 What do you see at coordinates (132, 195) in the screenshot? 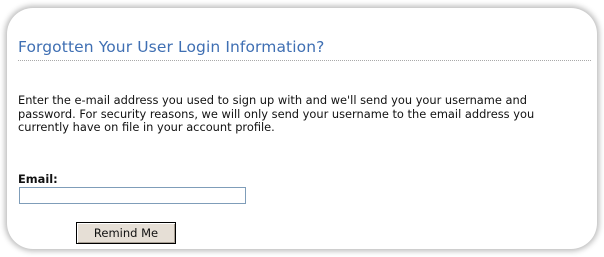
I see `email-field` at bounding box center [132, 195].